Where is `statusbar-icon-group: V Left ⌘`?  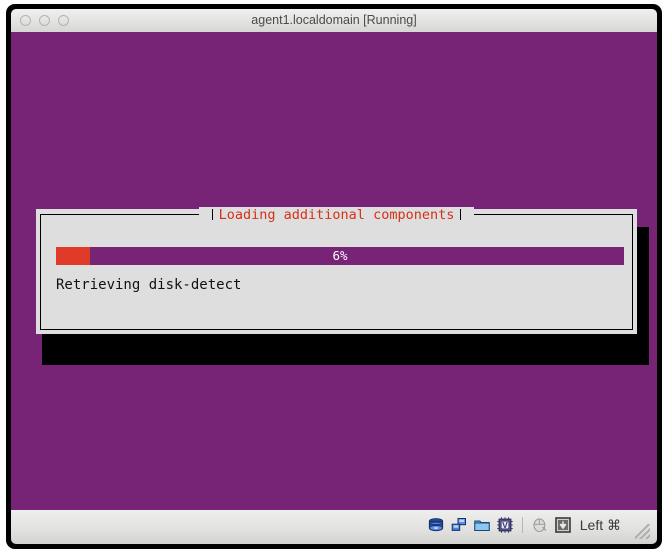
statusbar-icon-group: V Left ⌘ is located at coordinates (524, 525).